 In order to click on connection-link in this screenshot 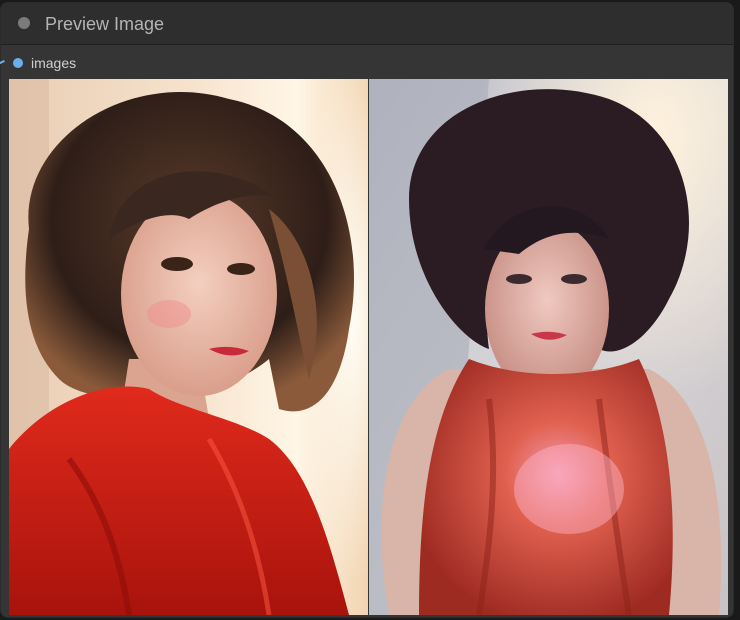, I will do `click(2, 63)`.